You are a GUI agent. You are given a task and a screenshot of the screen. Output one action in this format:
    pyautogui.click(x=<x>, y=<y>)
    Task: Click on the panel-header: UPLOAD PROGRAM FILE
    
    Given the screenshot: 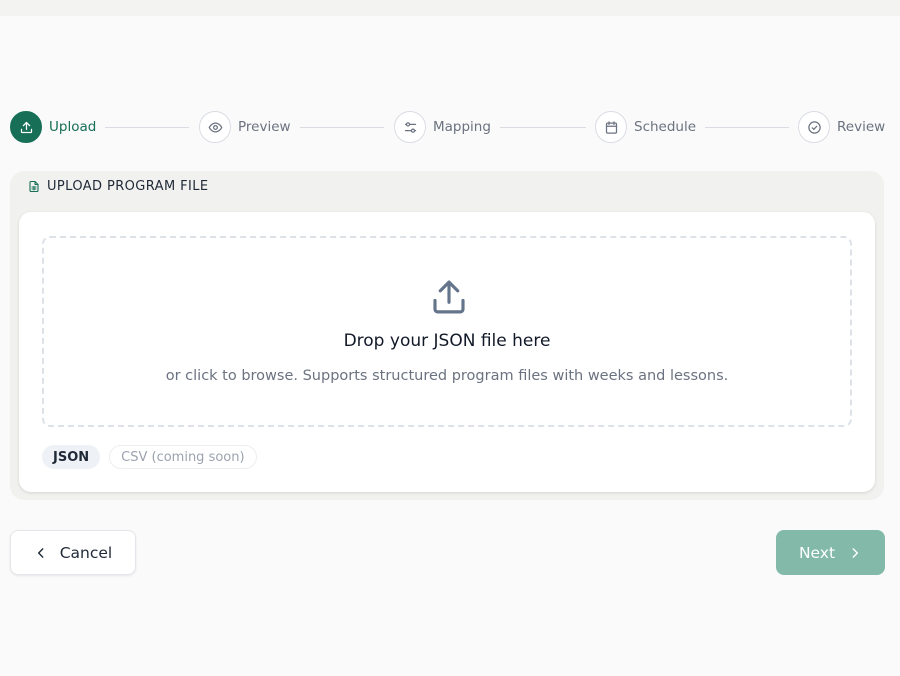 What is the action you would take?
    pyautogui.click(x=118, y=186)
    